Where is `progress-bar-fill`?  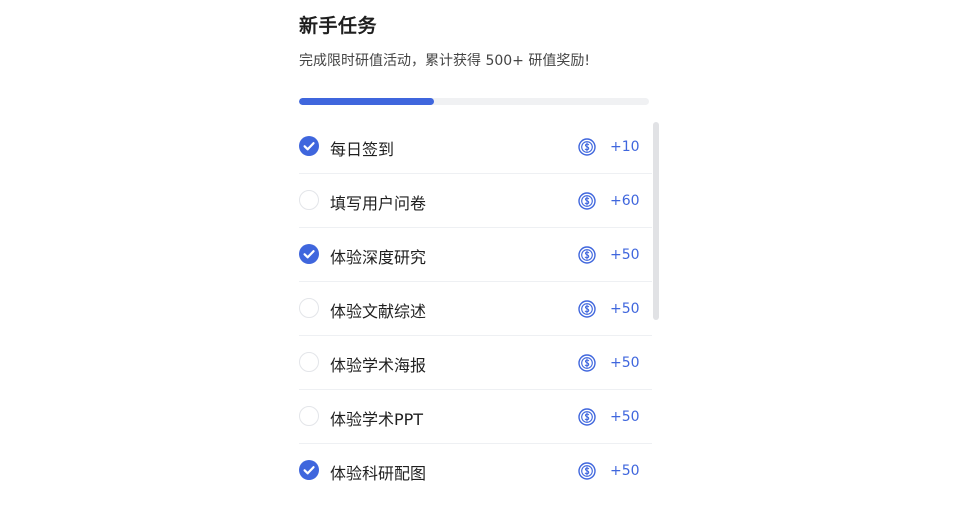
progress-bar-fill is located at coordinates (366, 101).